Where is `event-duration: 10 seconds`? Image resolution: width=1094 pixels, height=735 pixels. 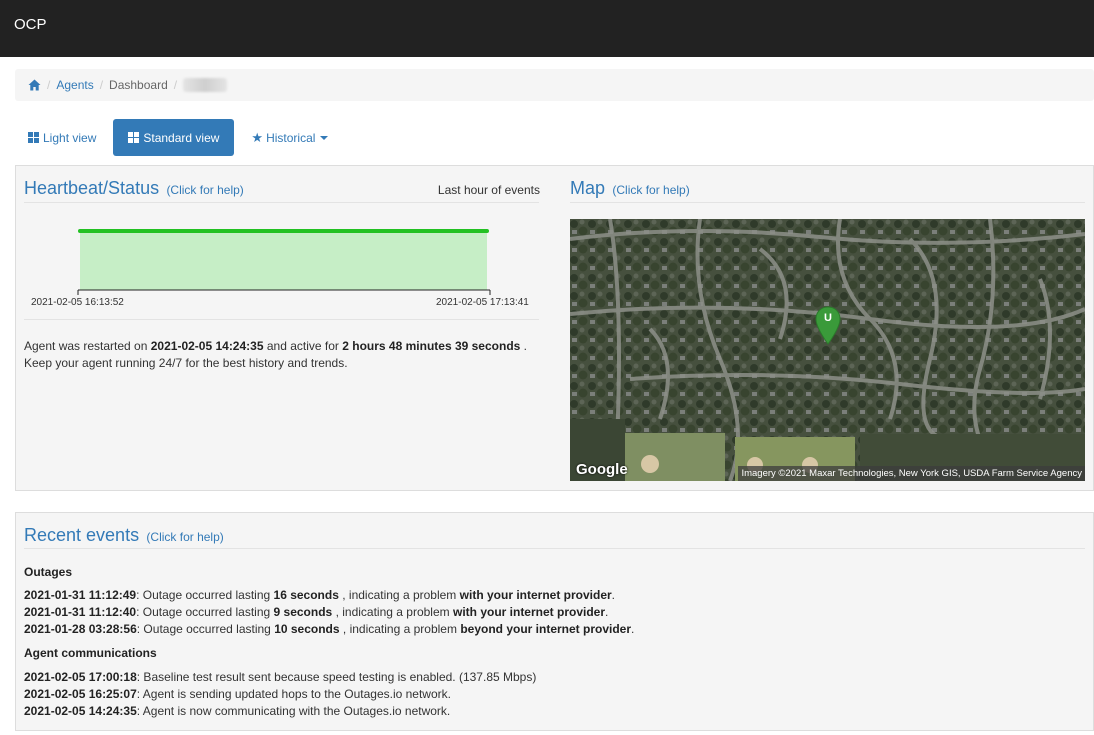 event-duration: 10 seconds is located at coordinates (307, 629).